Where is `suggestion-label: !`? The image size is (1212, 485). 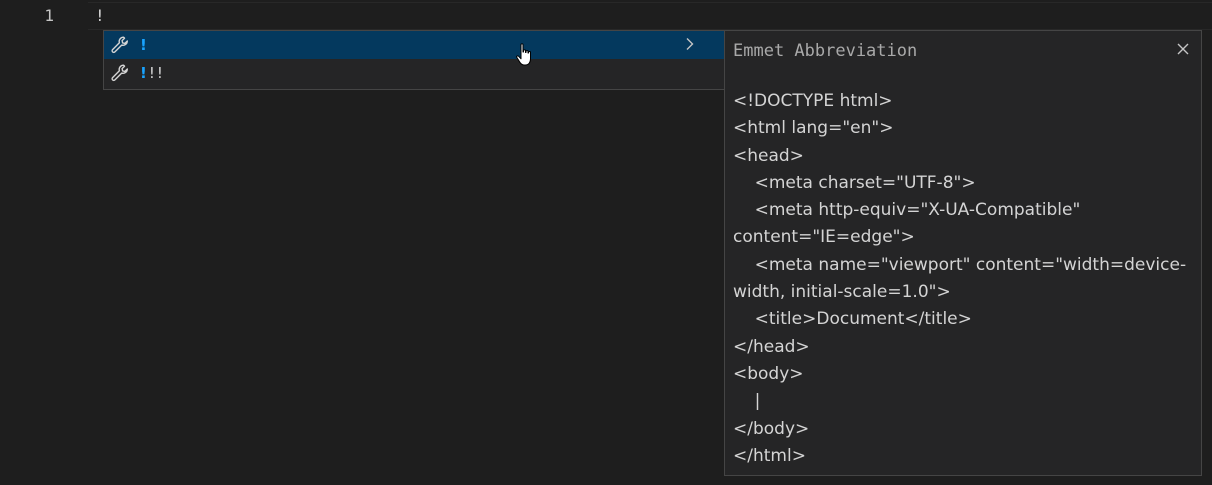 suggestion-label: ! is located at coordinates (144, 45).